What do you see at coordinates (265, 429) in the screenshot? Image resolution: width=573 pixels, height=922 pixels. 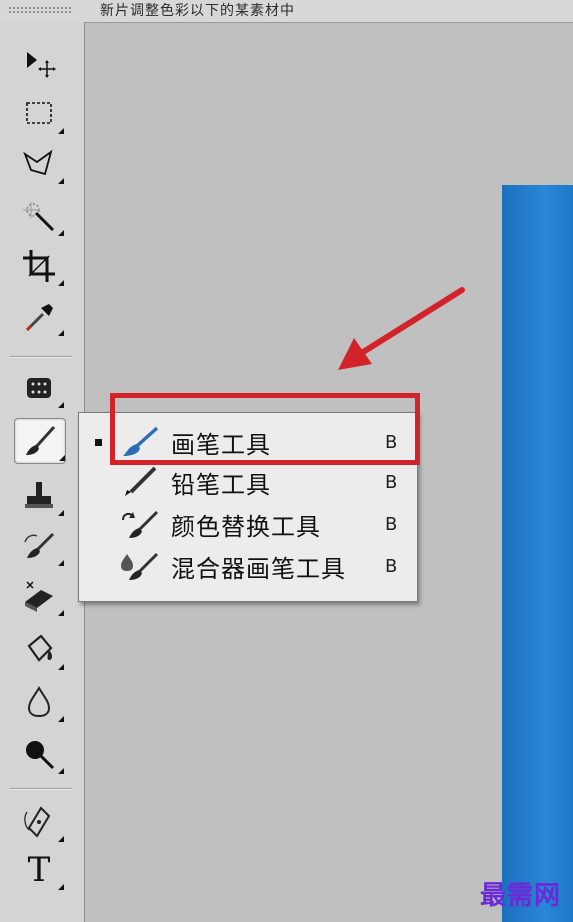 I see `highlight-annotation` at bounding box center [265, 429].